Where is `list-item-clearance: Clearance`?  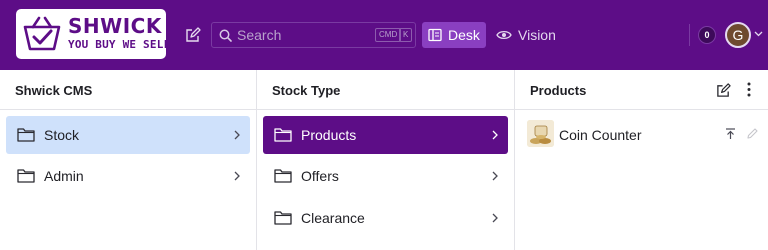 list-item-clearance: Clearance is located at coordinates (385, 218).